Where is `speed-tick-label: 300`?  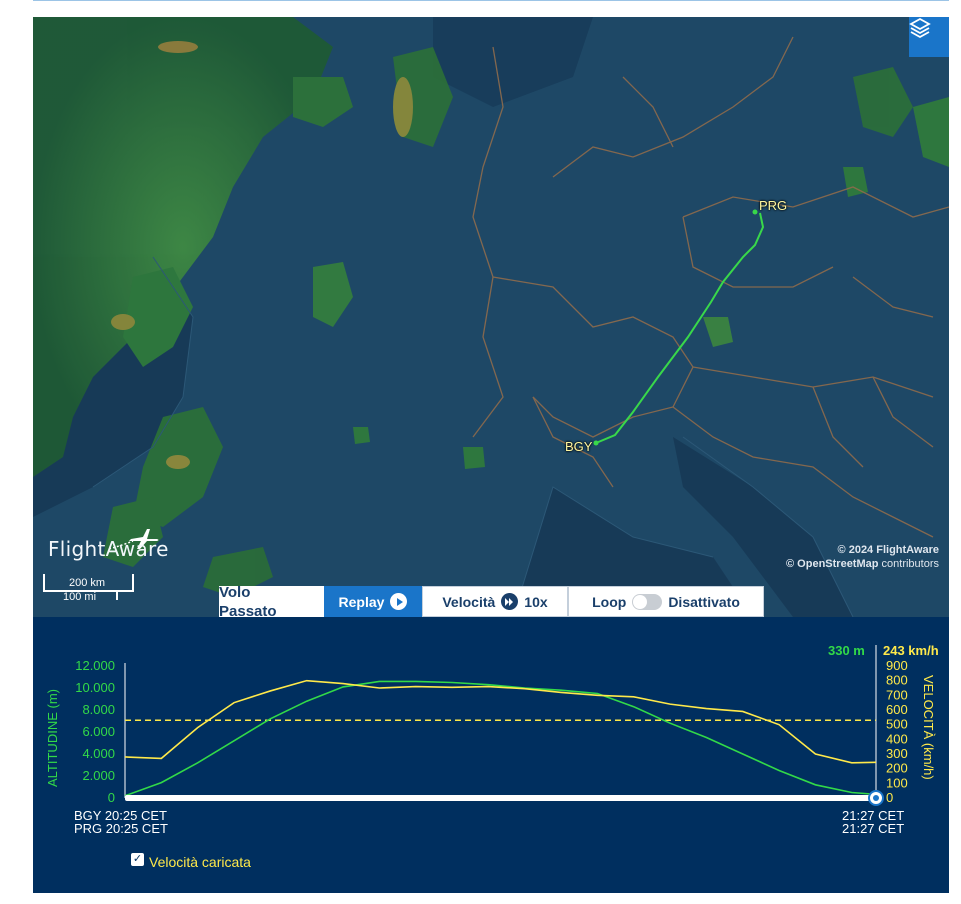 speed-tick-label: 300 is located at coordinates (897, 753).